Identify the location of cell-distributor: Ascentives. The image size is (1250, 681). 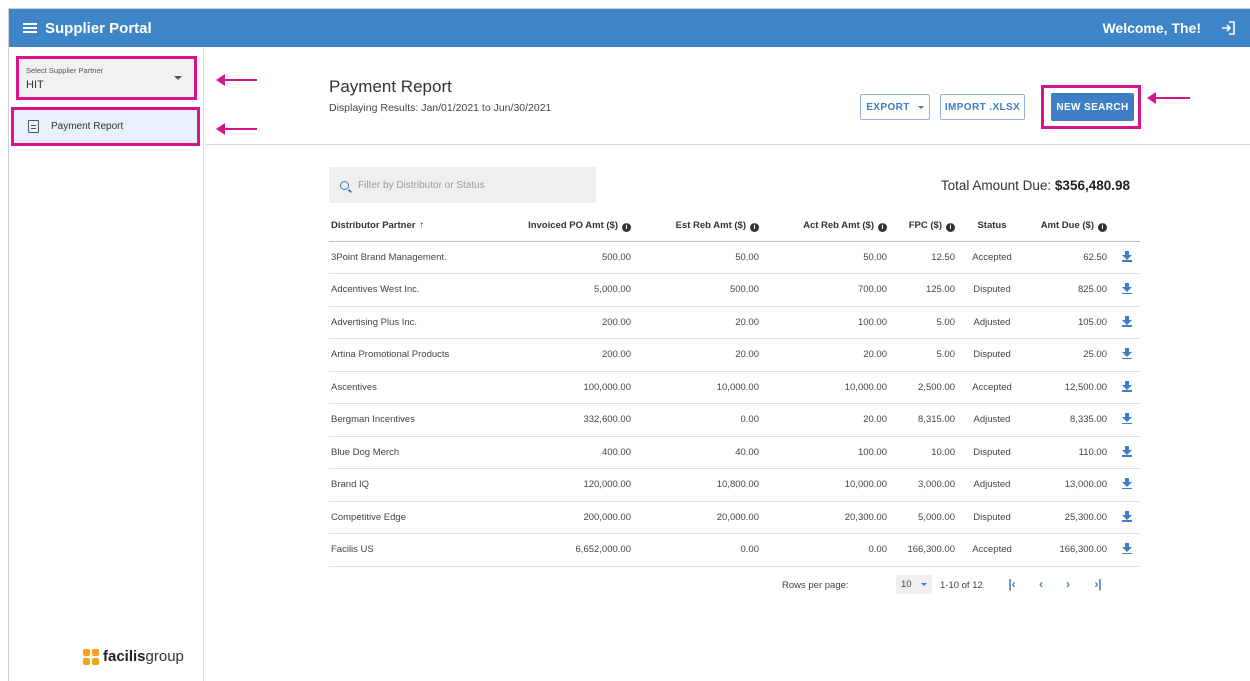
(414, 387).